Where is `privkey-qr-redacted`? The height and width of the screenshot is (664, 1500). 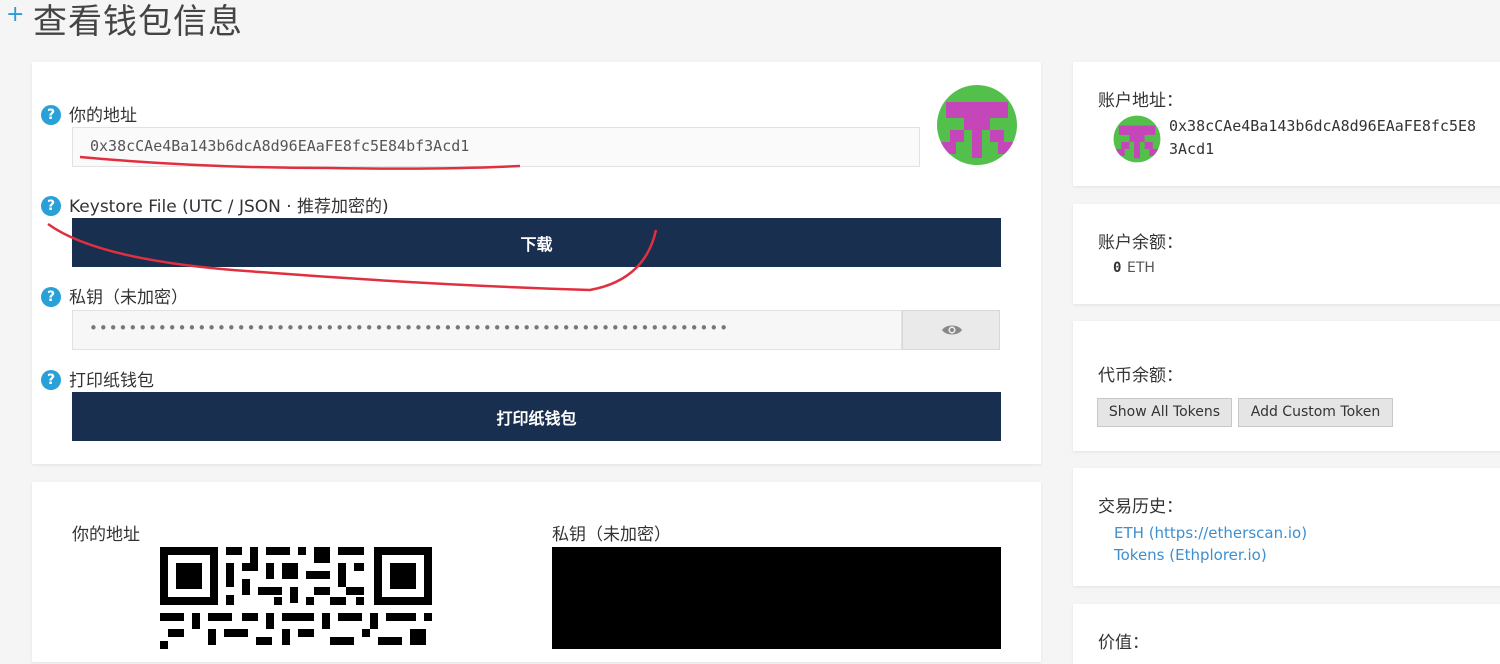
privkey-qr-redacted is located at coordinates (776, 598).